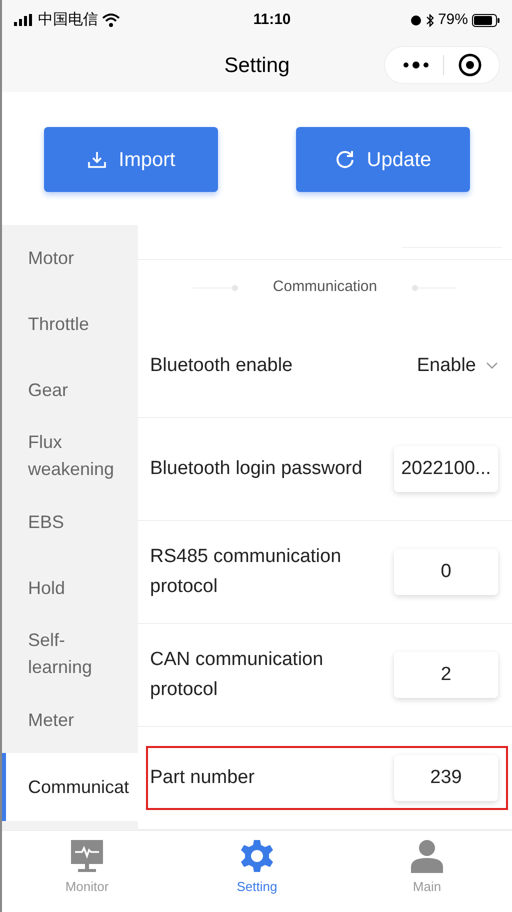  What do you see at coordinates (486, 20) in the screenshot?
I see `battery-icon` at bounding box center [486, 20].